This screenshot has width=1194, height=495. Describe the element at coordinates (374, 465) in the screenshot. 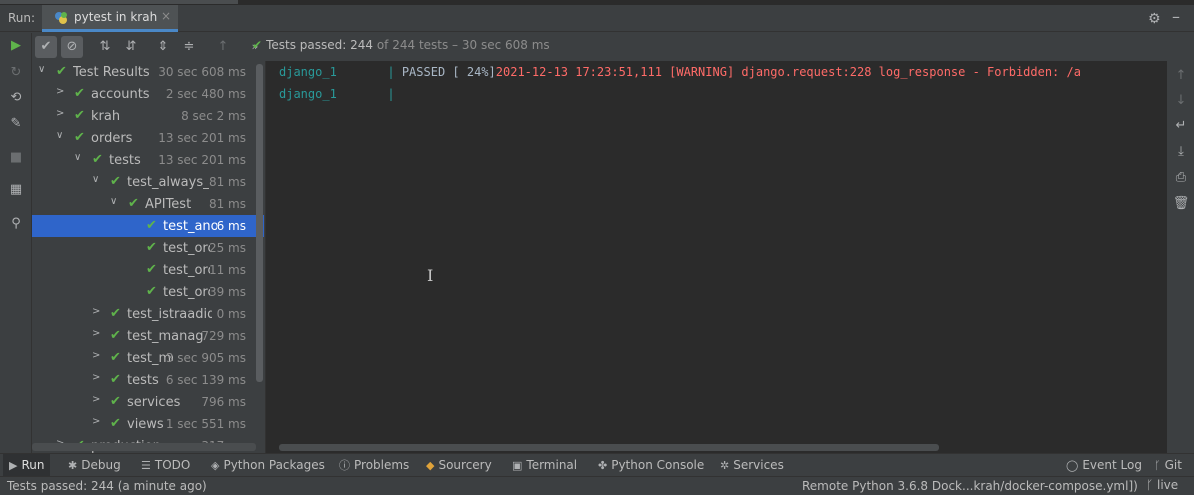

I see `tab-problems: ⓘ Problems` at that location.